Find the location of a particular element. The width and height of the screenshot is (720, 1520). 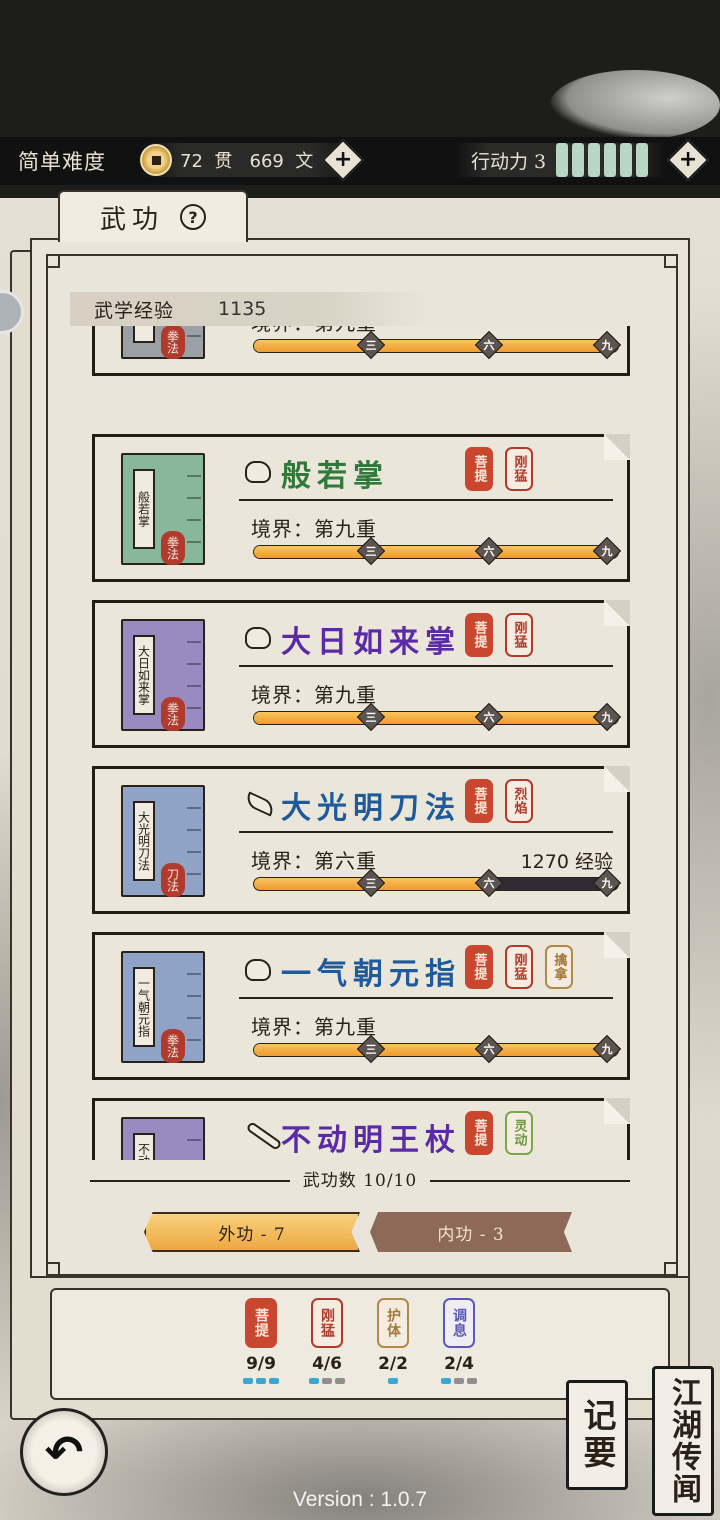

skill-tags: 菩提 刚猛 擒拿 is located at coordinates (519, 967).